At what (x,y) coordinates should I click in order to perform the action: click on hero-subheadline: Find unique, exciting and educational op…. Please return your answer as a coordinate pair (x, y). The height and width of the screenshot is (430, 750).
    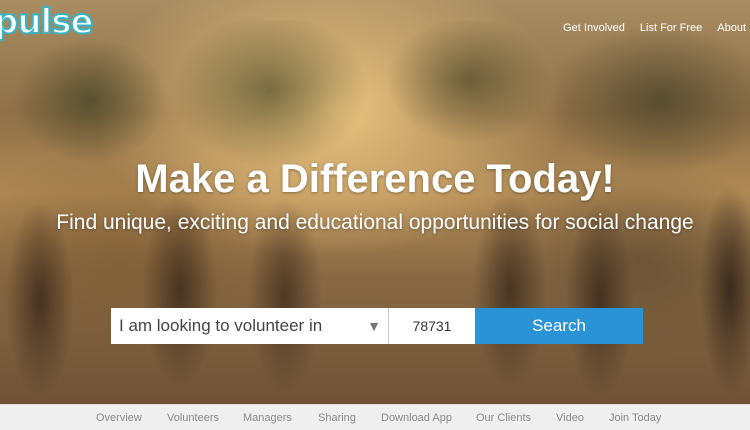
    Looking at the image, I should click on (375, 222).